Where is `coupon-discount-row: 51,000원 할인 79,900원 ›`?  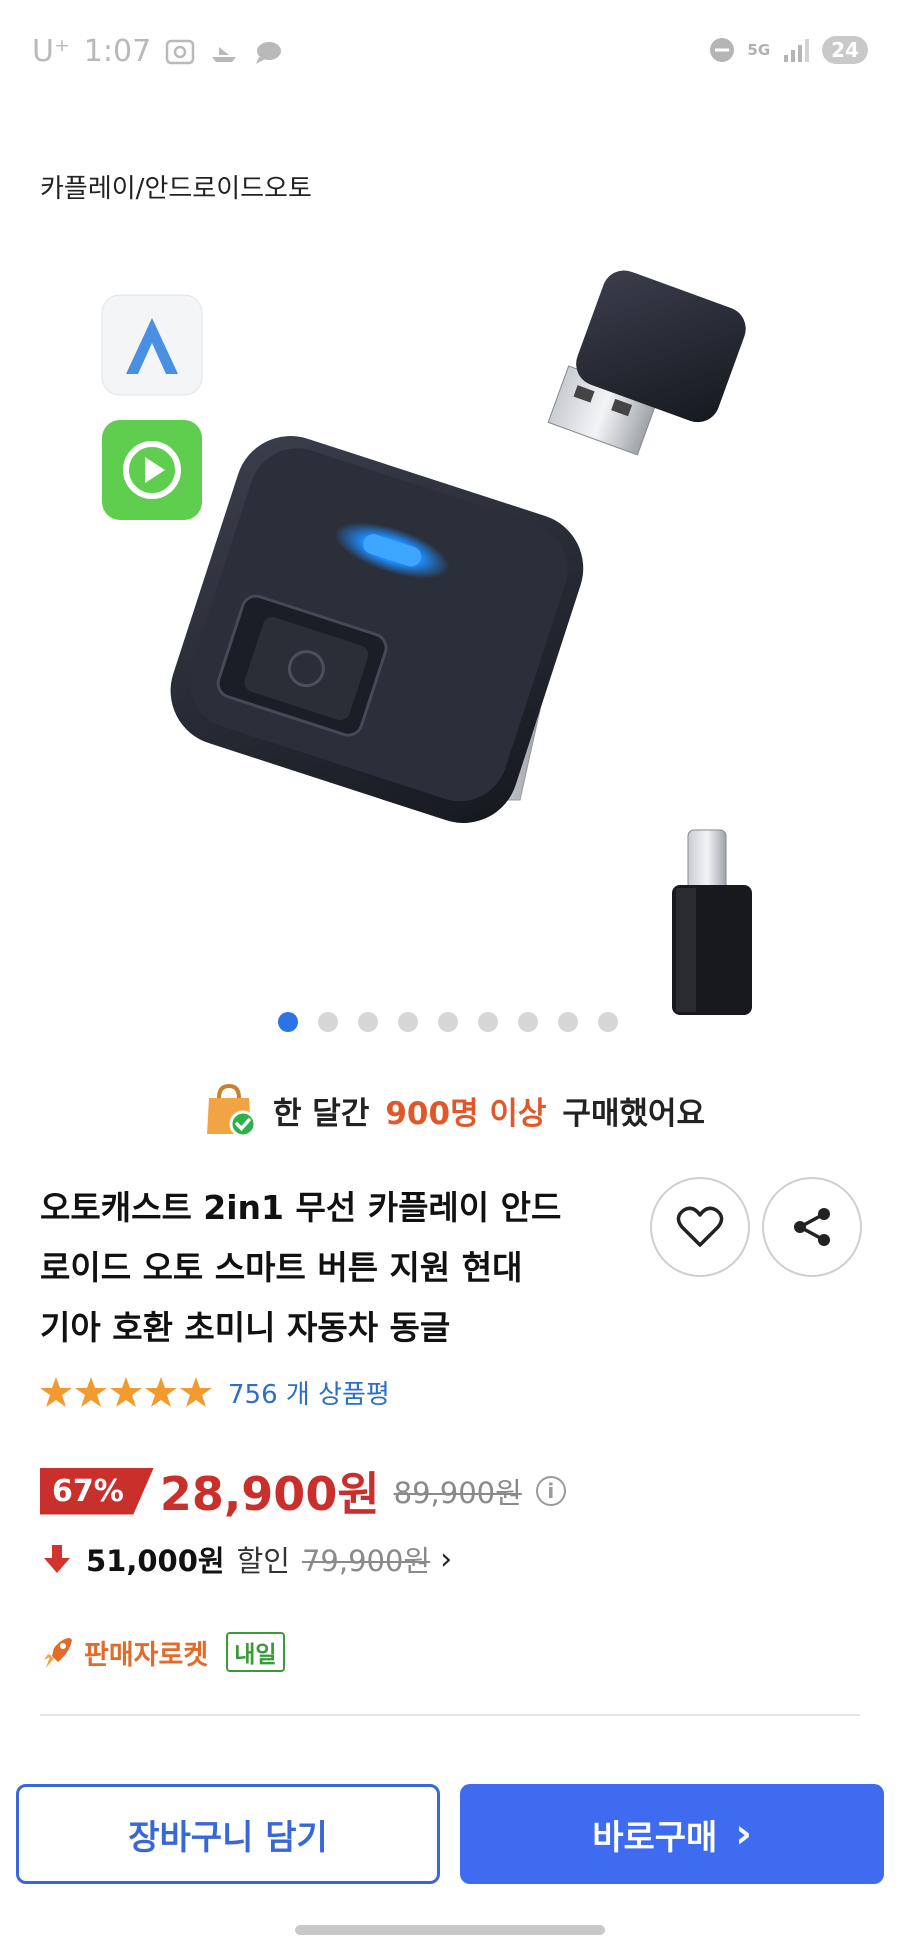
coupon-discount-row: 51,000원 할인 79,900원 › is located at coordinates (247, 1559).